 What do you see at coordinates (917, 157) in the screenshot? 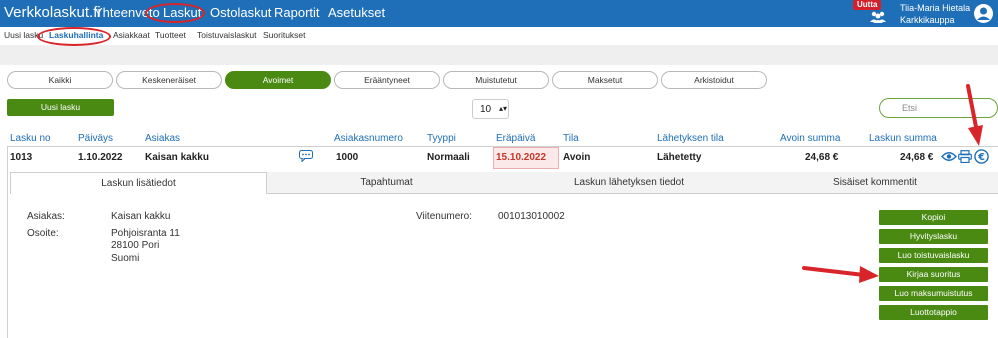
I see `row-total-amount: 24,68 €` at bounding box center [917, 157].